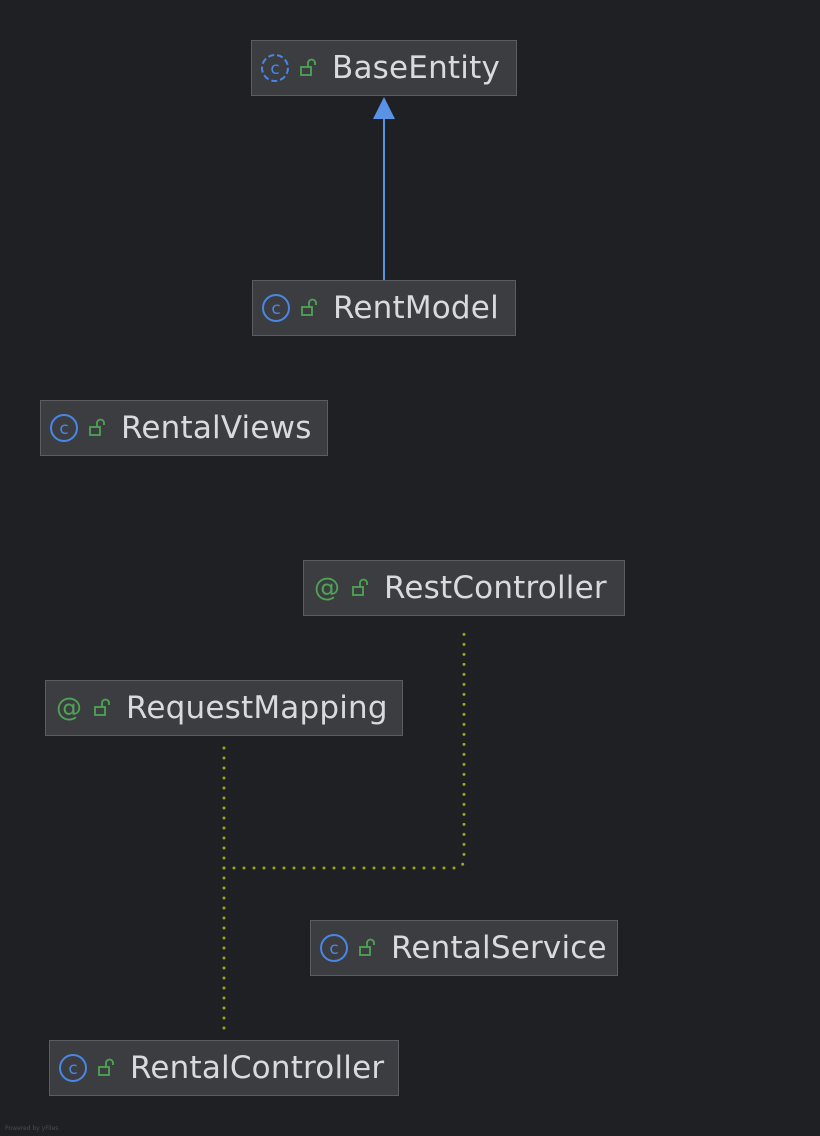  I want to click on inheritance-arrowhead, so click(384, 108).